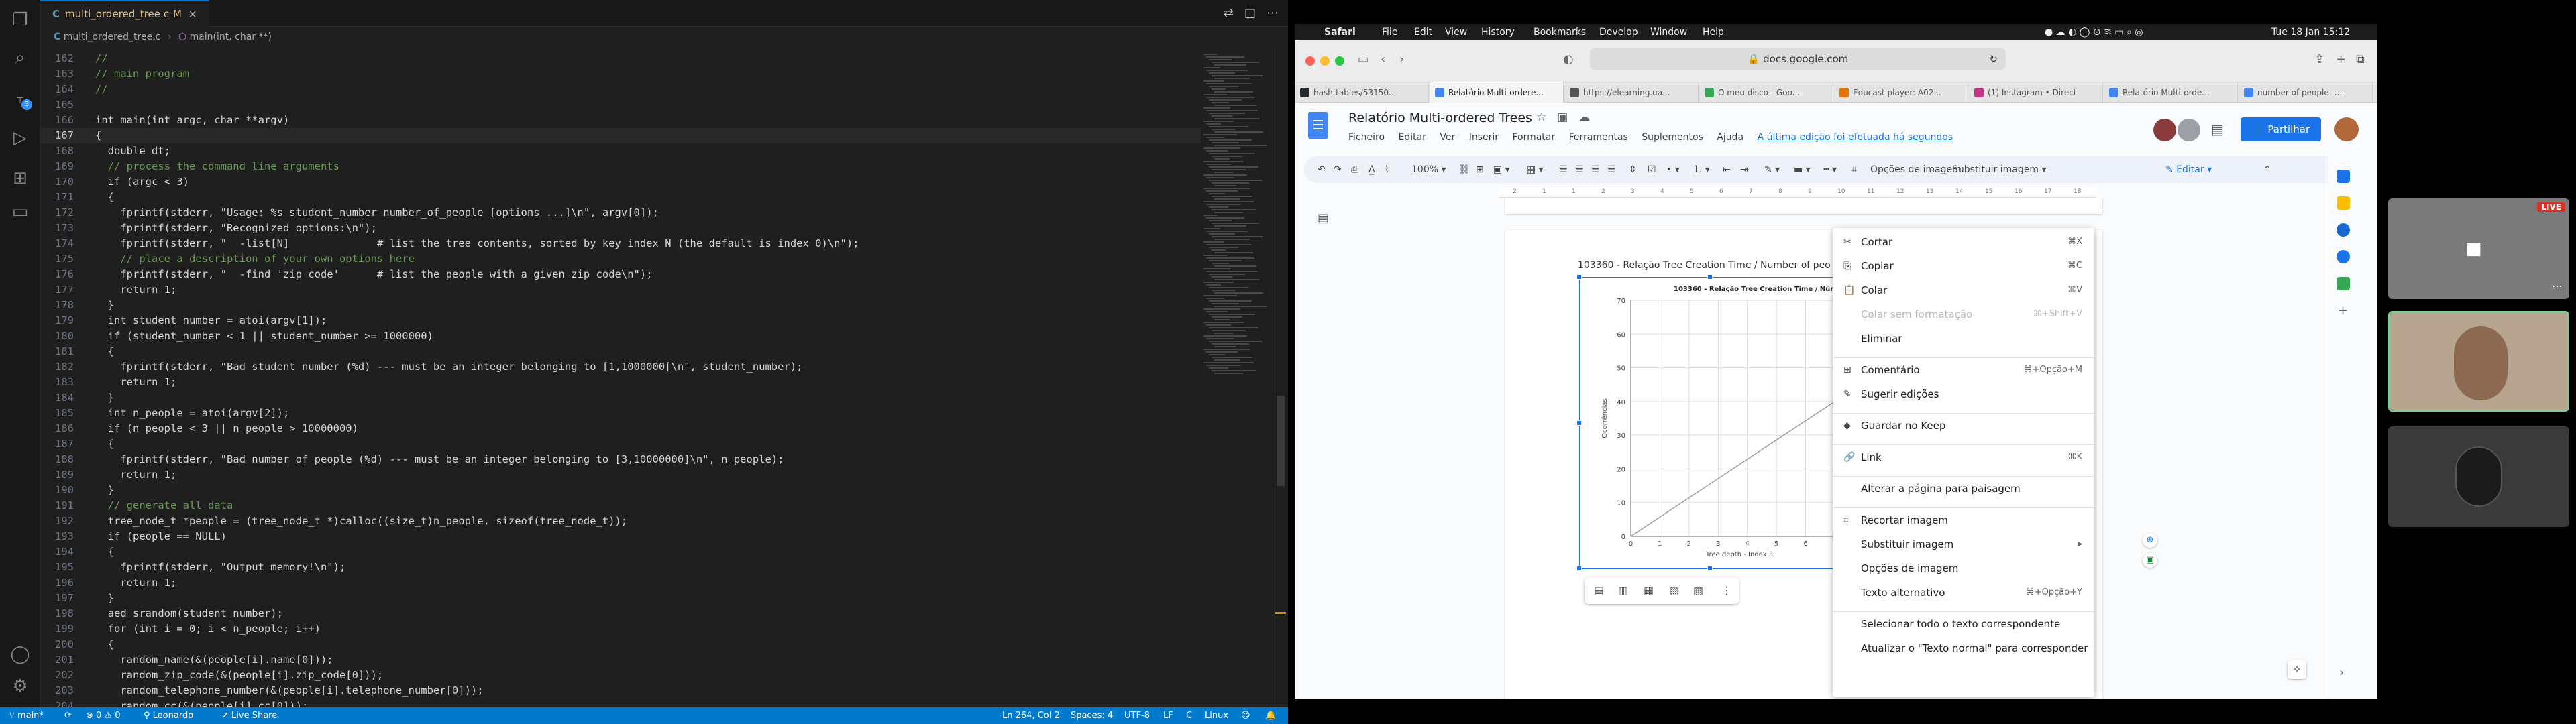 Image resolution: width=2576 pixels, height=724 pixels. What do you see at coordinates (2557, 286) in the screenshot?
I see `more-options-icon: ⋯` at bounding box center [2557, 286].